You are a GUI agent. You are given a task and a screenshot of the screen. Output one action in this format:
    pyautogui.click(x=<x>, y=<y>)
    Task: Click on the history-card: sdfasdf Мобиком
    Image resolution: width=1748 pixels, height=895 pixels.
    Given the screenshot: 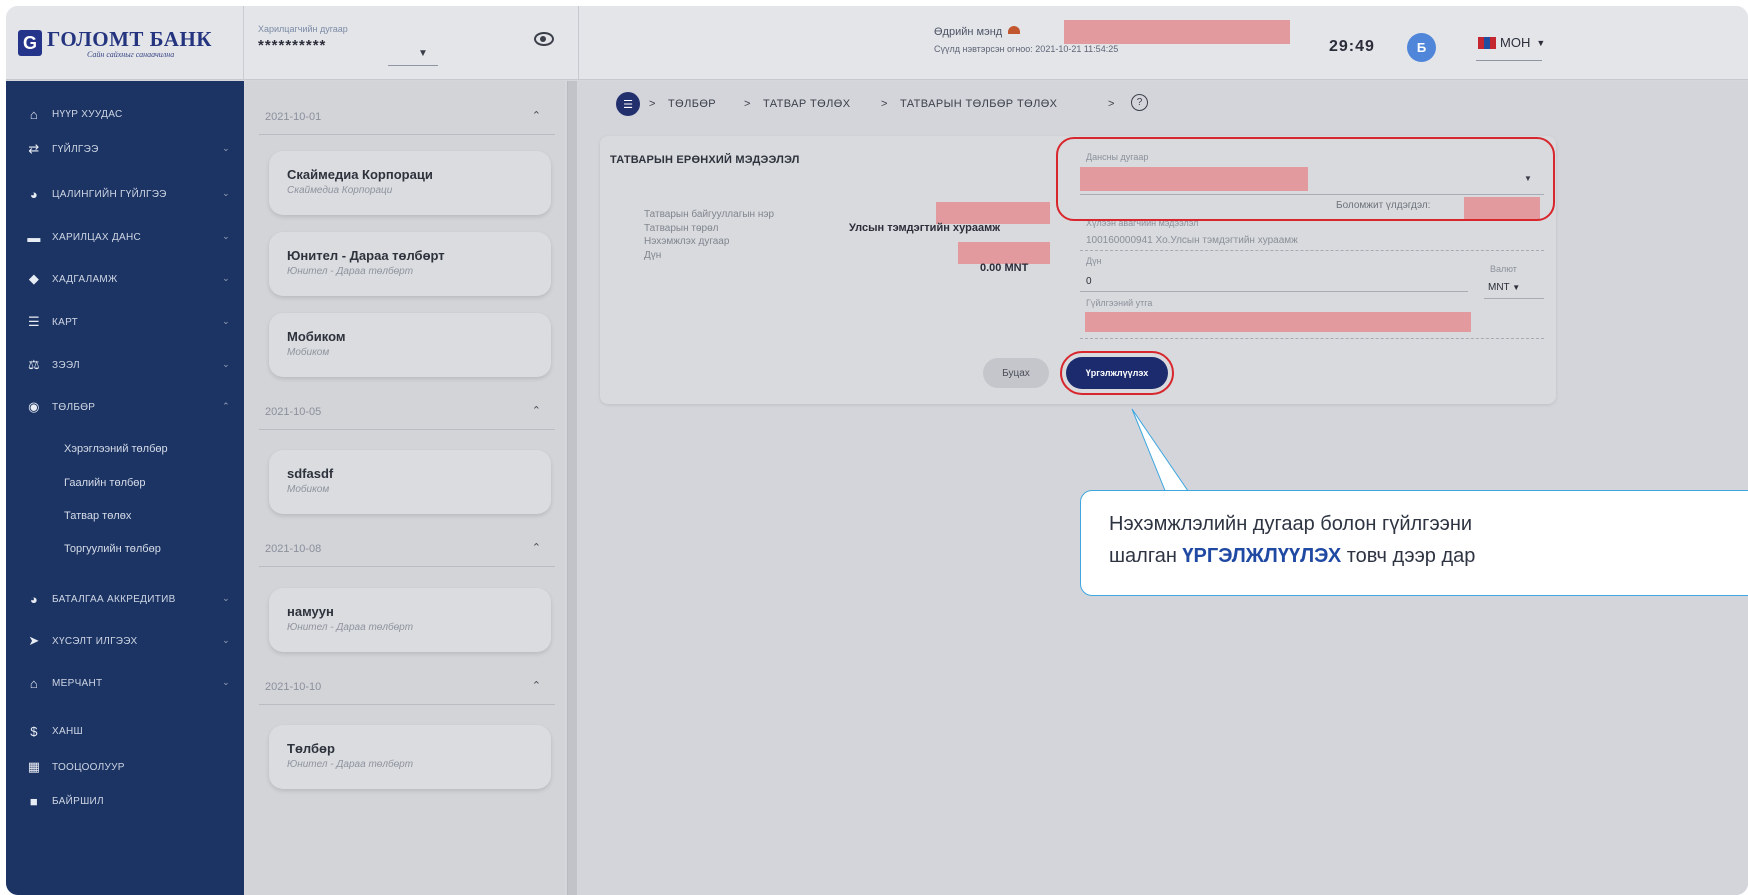 What is the action you would take?
    pyautogui.click(x=410, y=482)
    